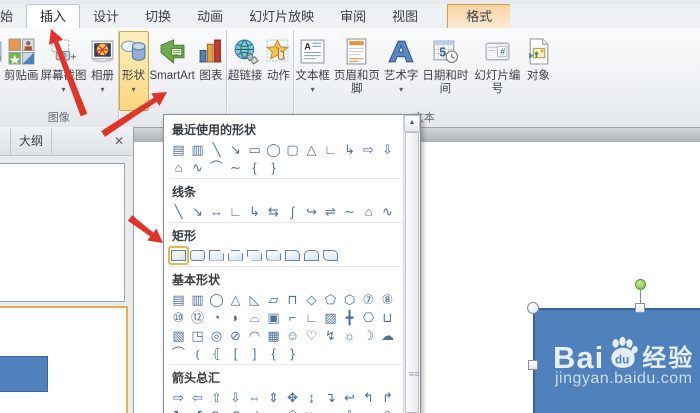  What do you see at coordinates (254, 353) in the screenshot?
I see `right-bracket: ]` at bounding box center [254, 353].